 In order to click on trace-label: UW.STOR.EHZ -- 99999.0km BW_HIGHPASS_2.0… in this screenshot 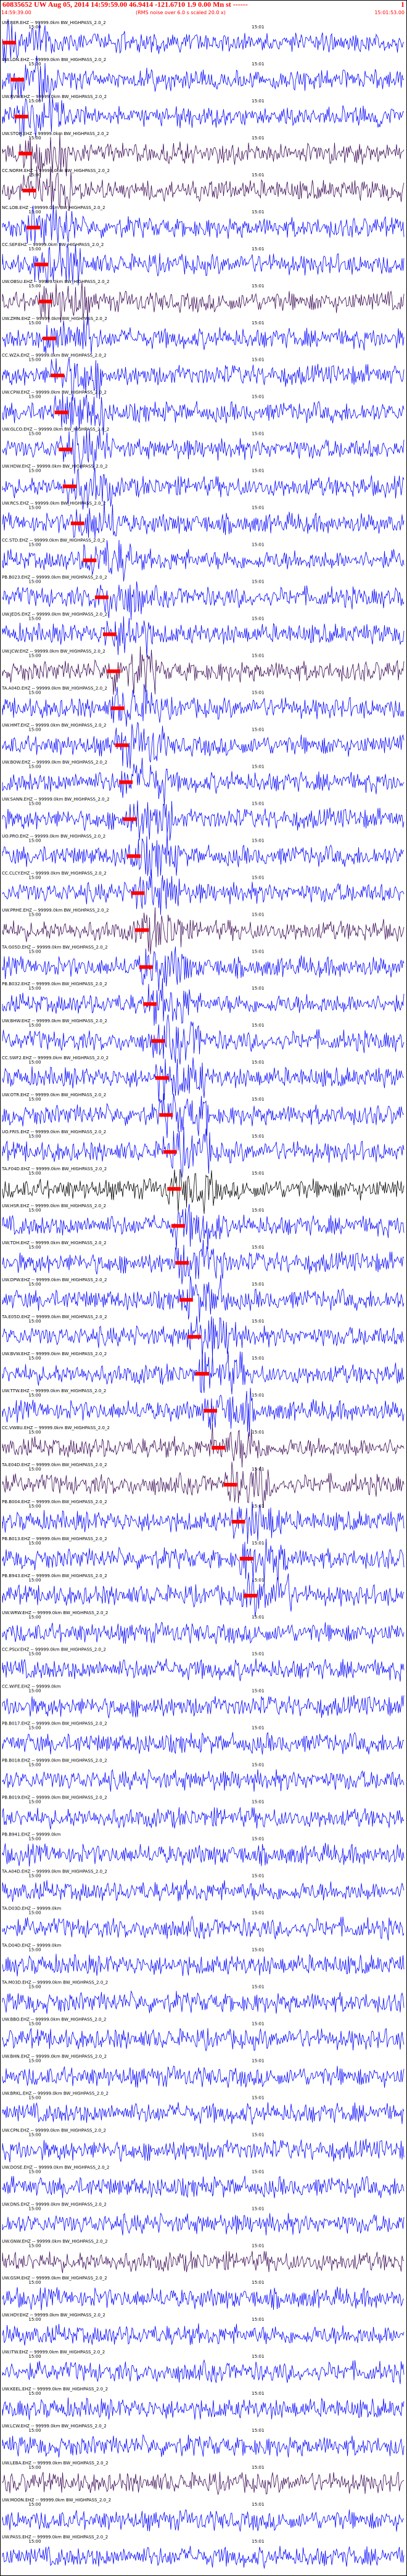, I will do `click(55, 133)`.